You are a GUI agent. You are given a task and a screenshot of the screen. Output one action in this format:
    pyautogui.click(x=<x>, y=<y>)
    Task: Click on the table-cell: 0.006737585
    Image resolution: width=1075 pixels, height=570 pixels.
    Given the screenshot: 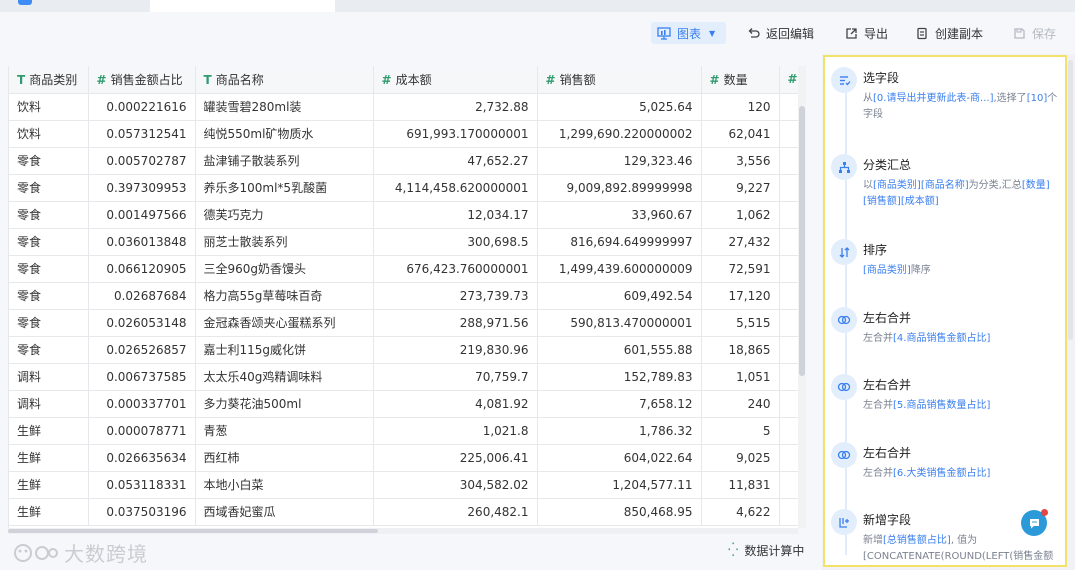 What is the action you would take?
    pyautogui.click(x=142, y=377)
    